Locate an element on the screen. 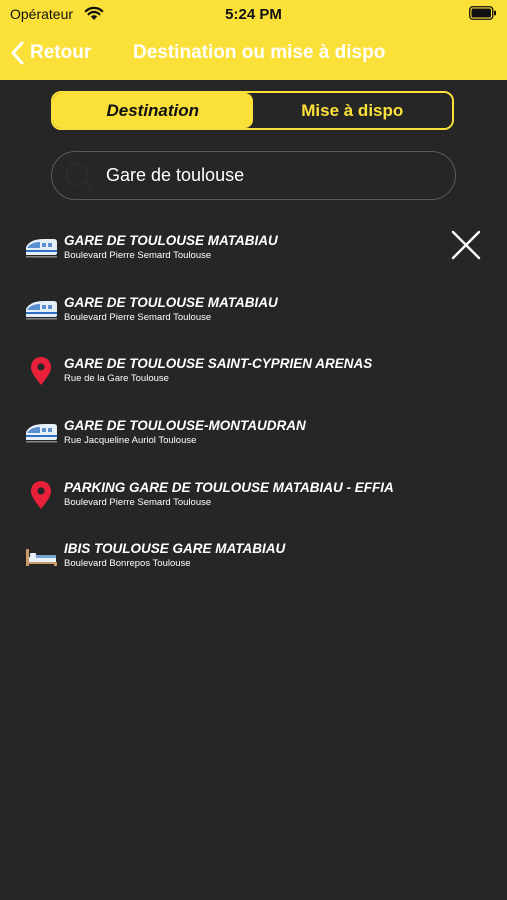  back-button: Retour is located at coordinates (50, 53).